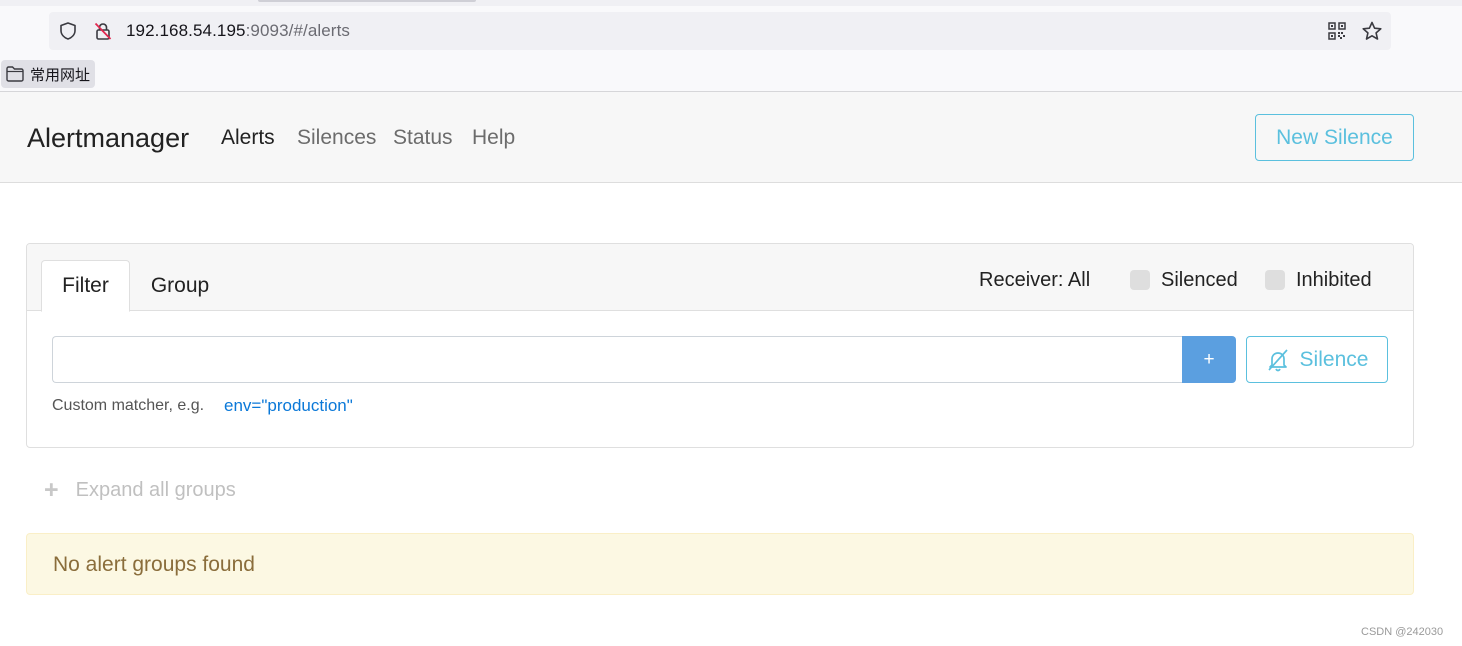 The width and height of the screenshot is (1462, 646). I want to click on url-text: 192.168.54.195:9093/#/alerts, so click(238, 31).